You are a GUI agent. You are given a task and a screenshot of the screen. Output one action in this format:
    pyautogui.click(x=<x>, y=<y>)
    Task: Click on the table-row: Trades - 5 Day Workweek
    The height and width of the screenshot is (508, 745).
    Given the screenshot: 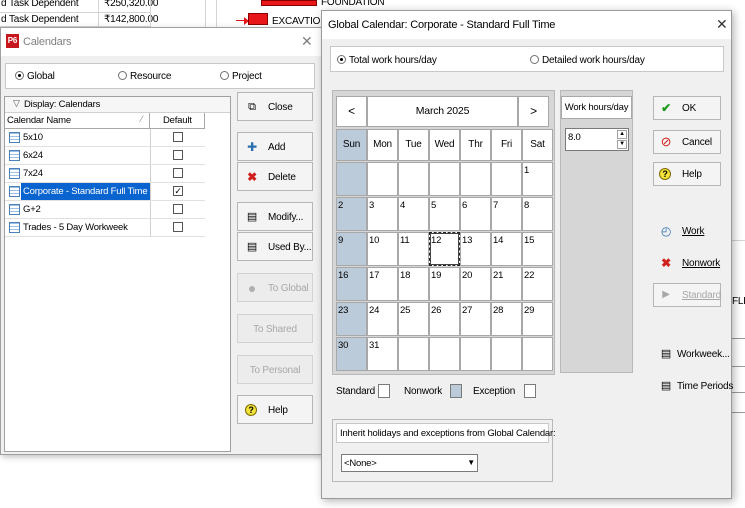 What is the action you would take?
    pyautogui.click(x=117, y=228)
    